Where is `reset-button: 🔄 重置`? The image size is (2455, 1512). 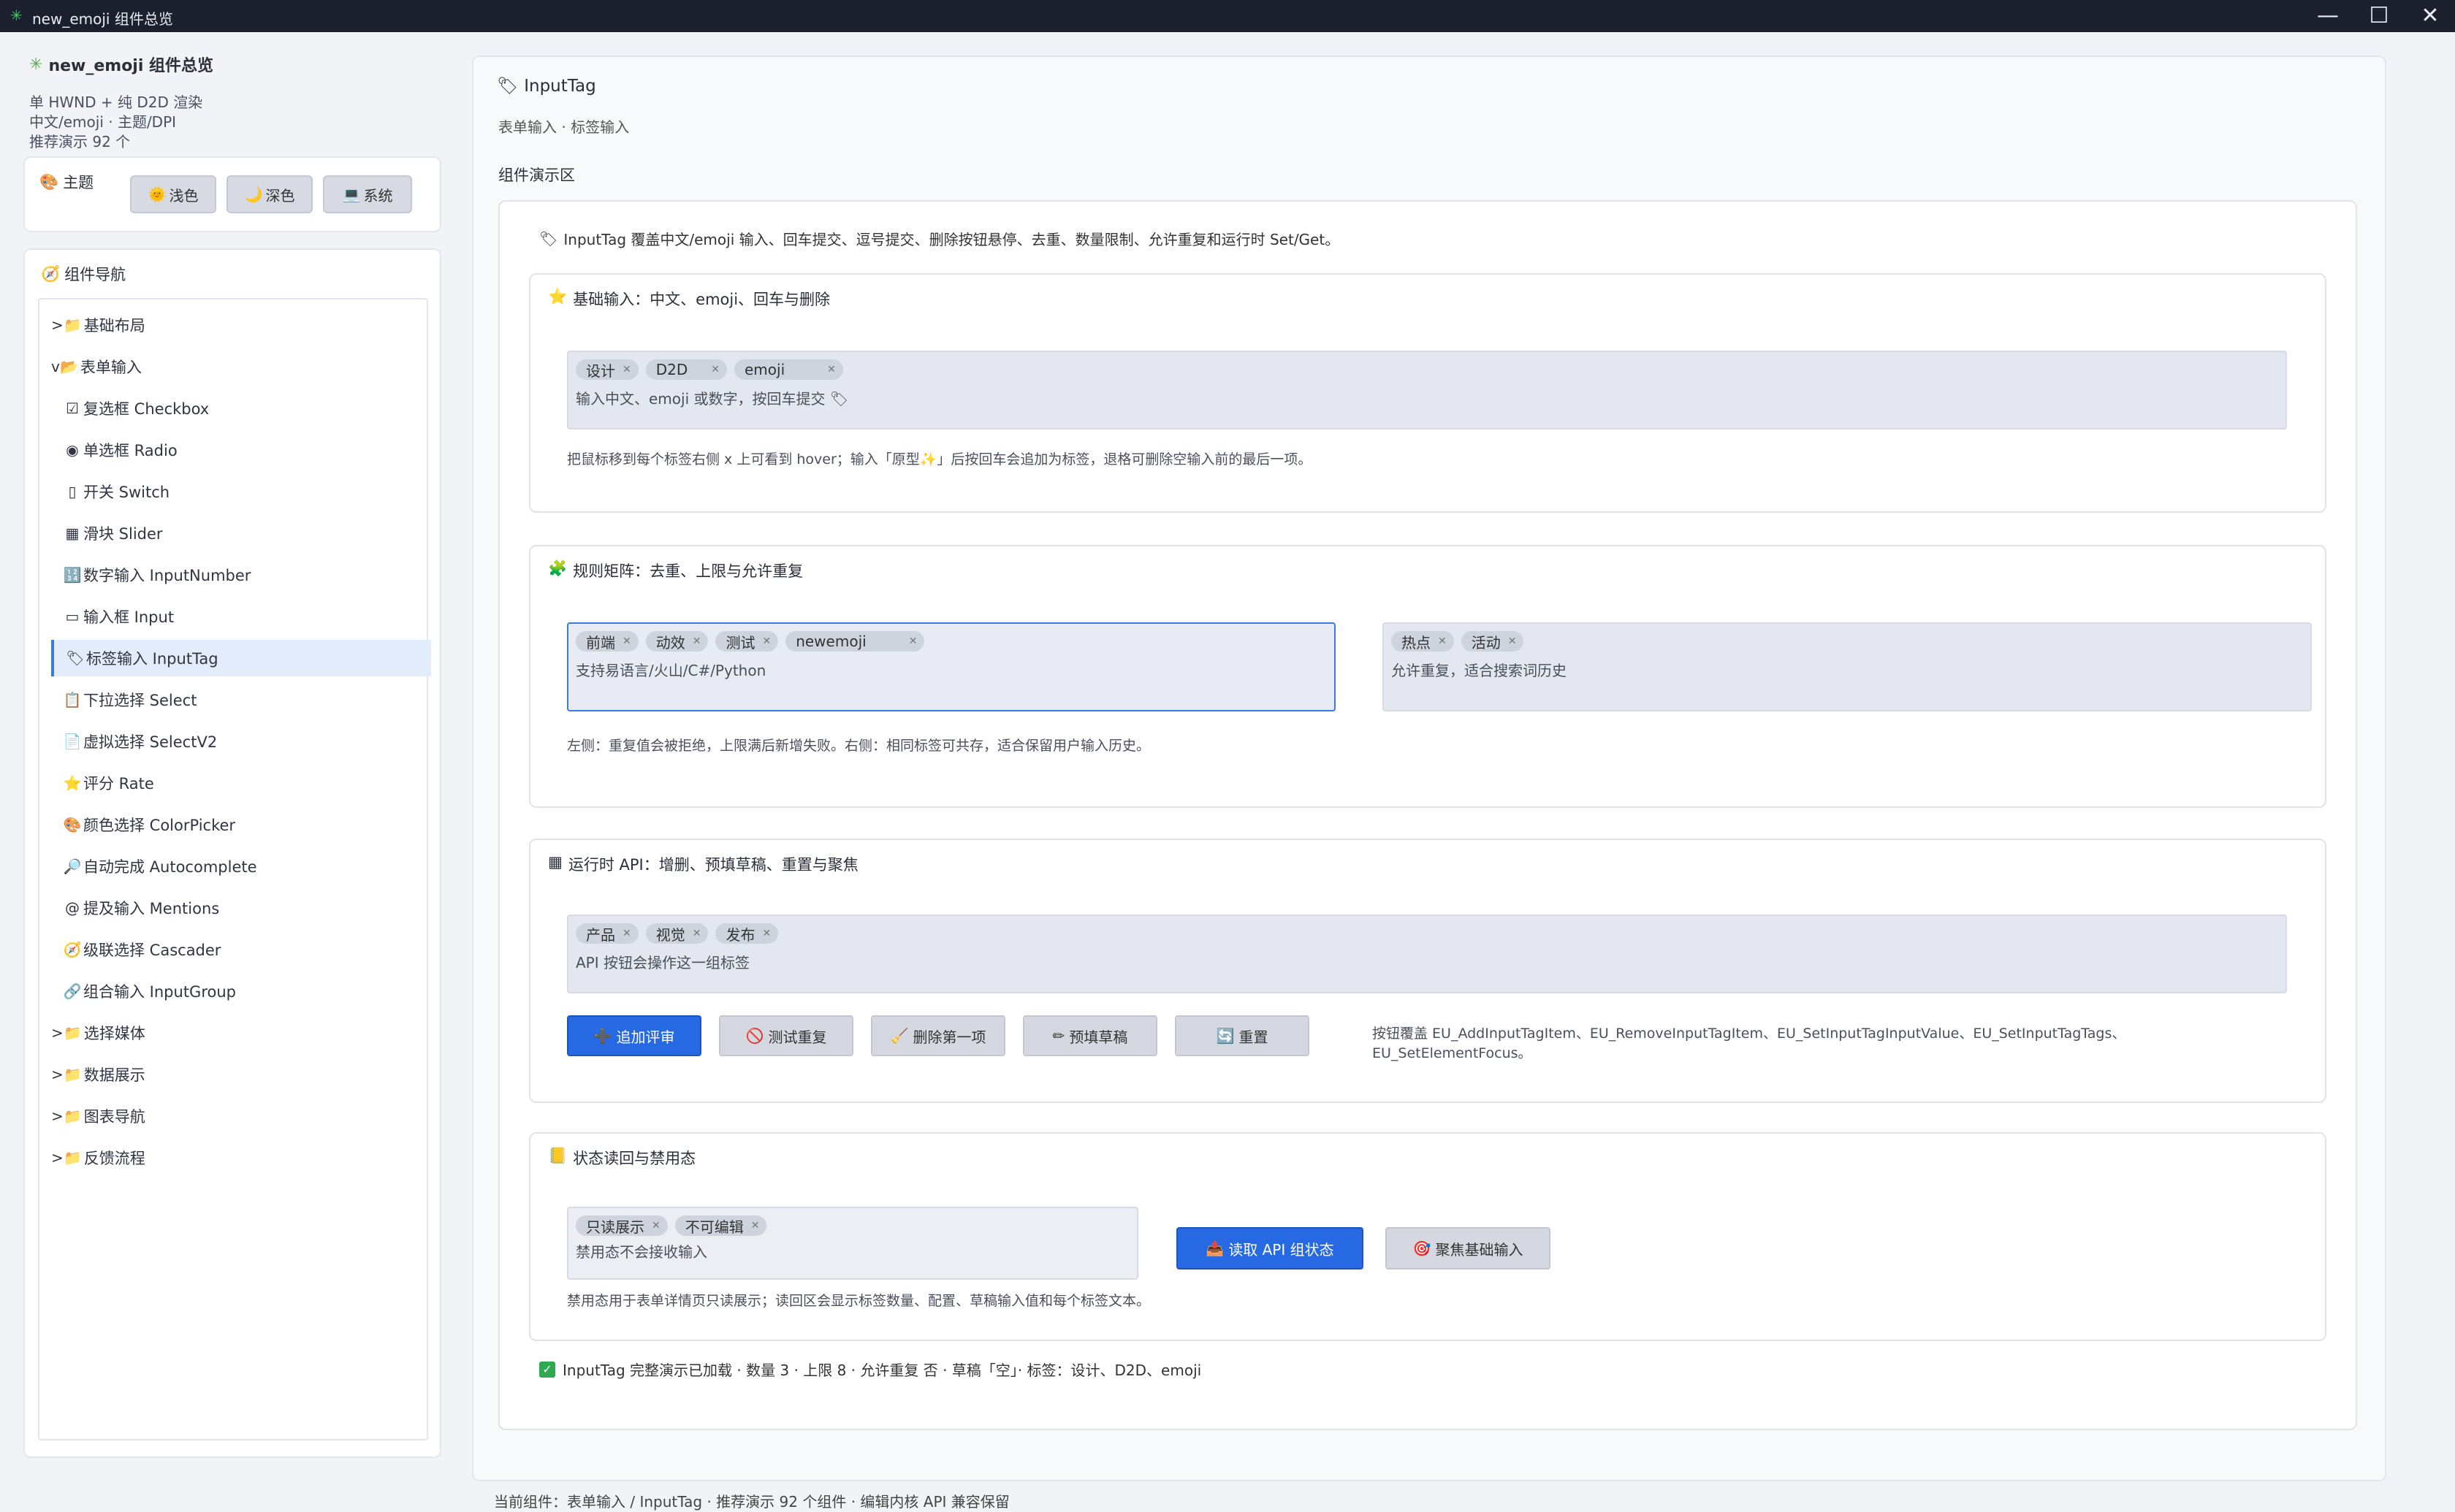
reset-button: 🔄 重置 is located at coordinates (1242, 1035).